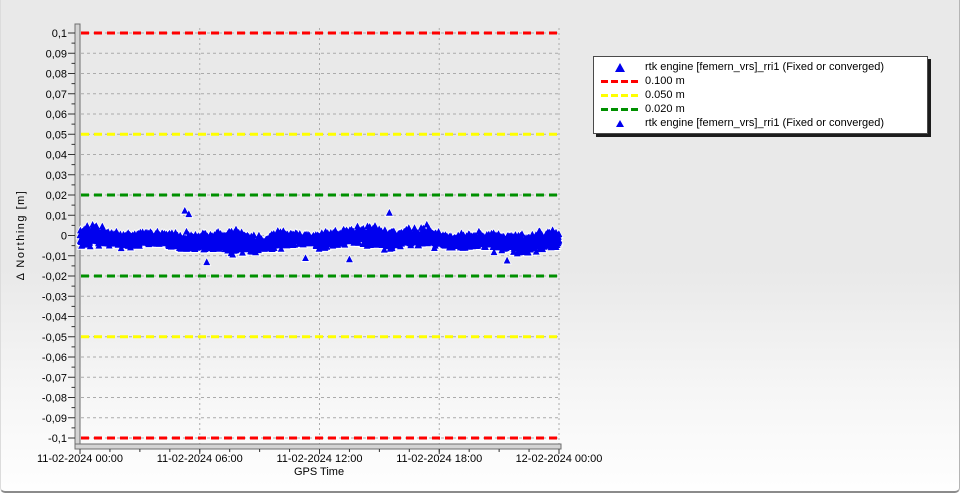 The image size is (960, 500). Describe the element at coordinates (56, 95) in the screenshot. I see `y-tick-label: 0,07` at that location.